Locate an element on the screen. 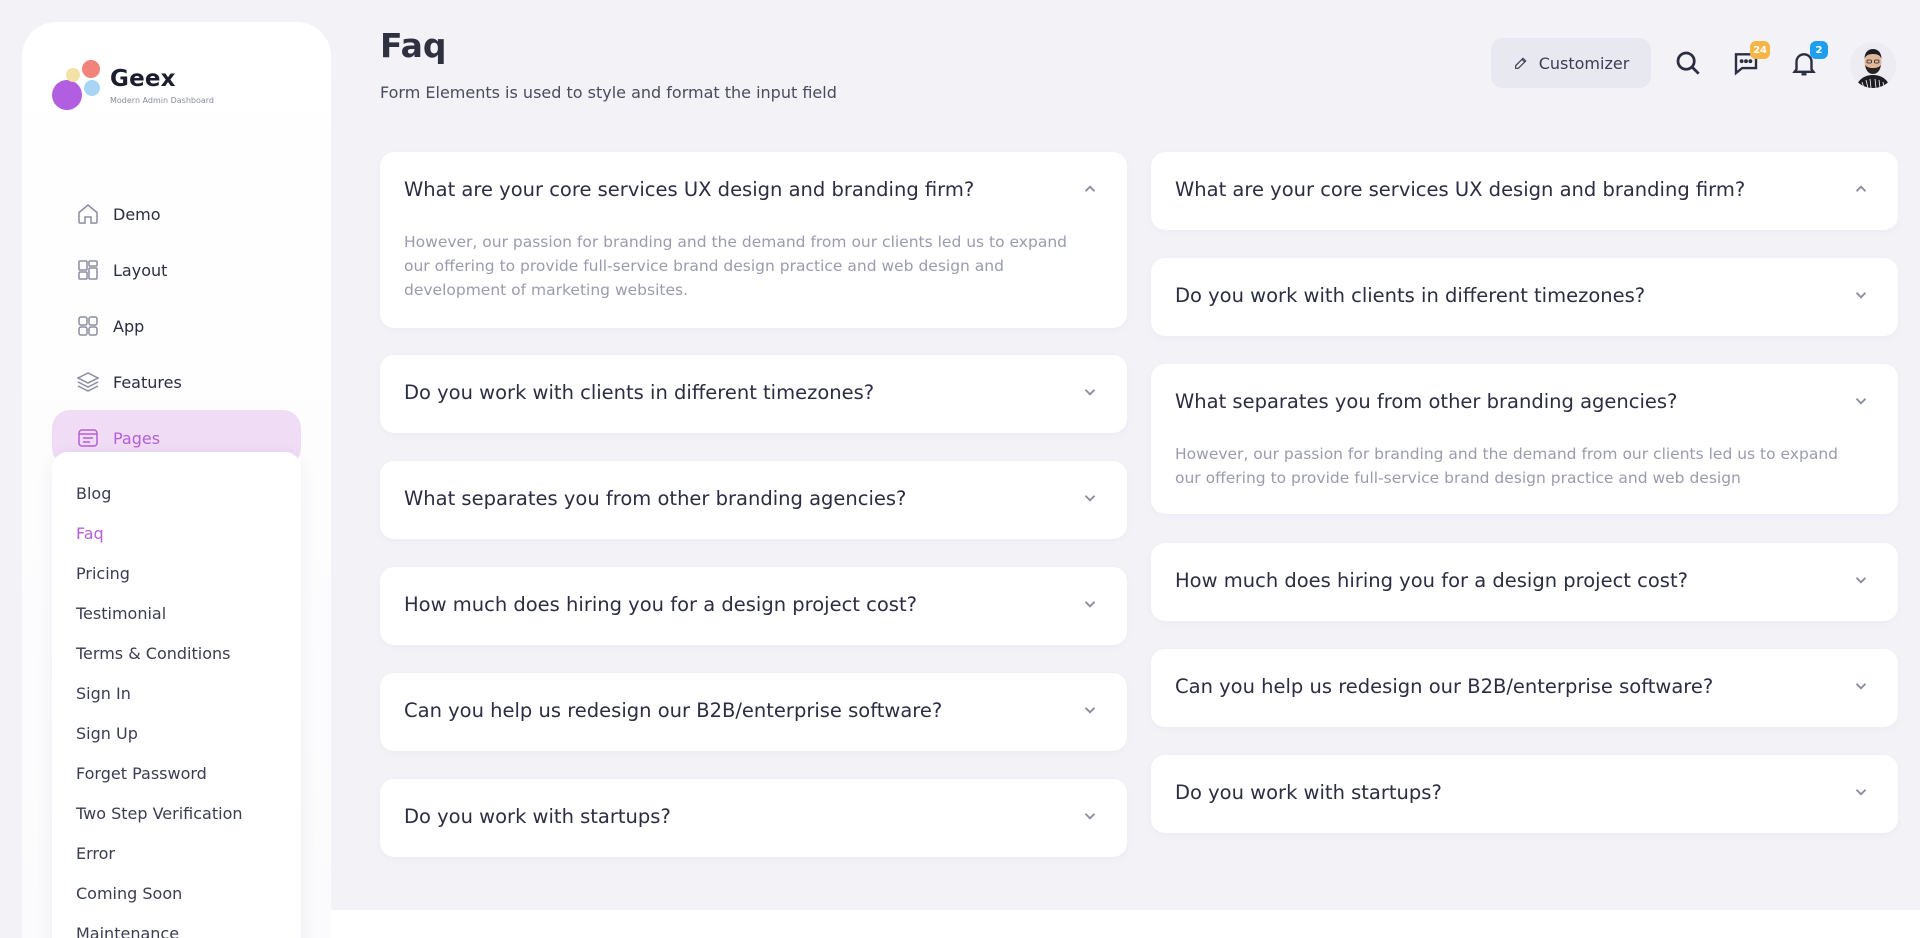 The width and height of the screenshot is (1920, 938). nav-label: App is located at coordinates (129, 326).